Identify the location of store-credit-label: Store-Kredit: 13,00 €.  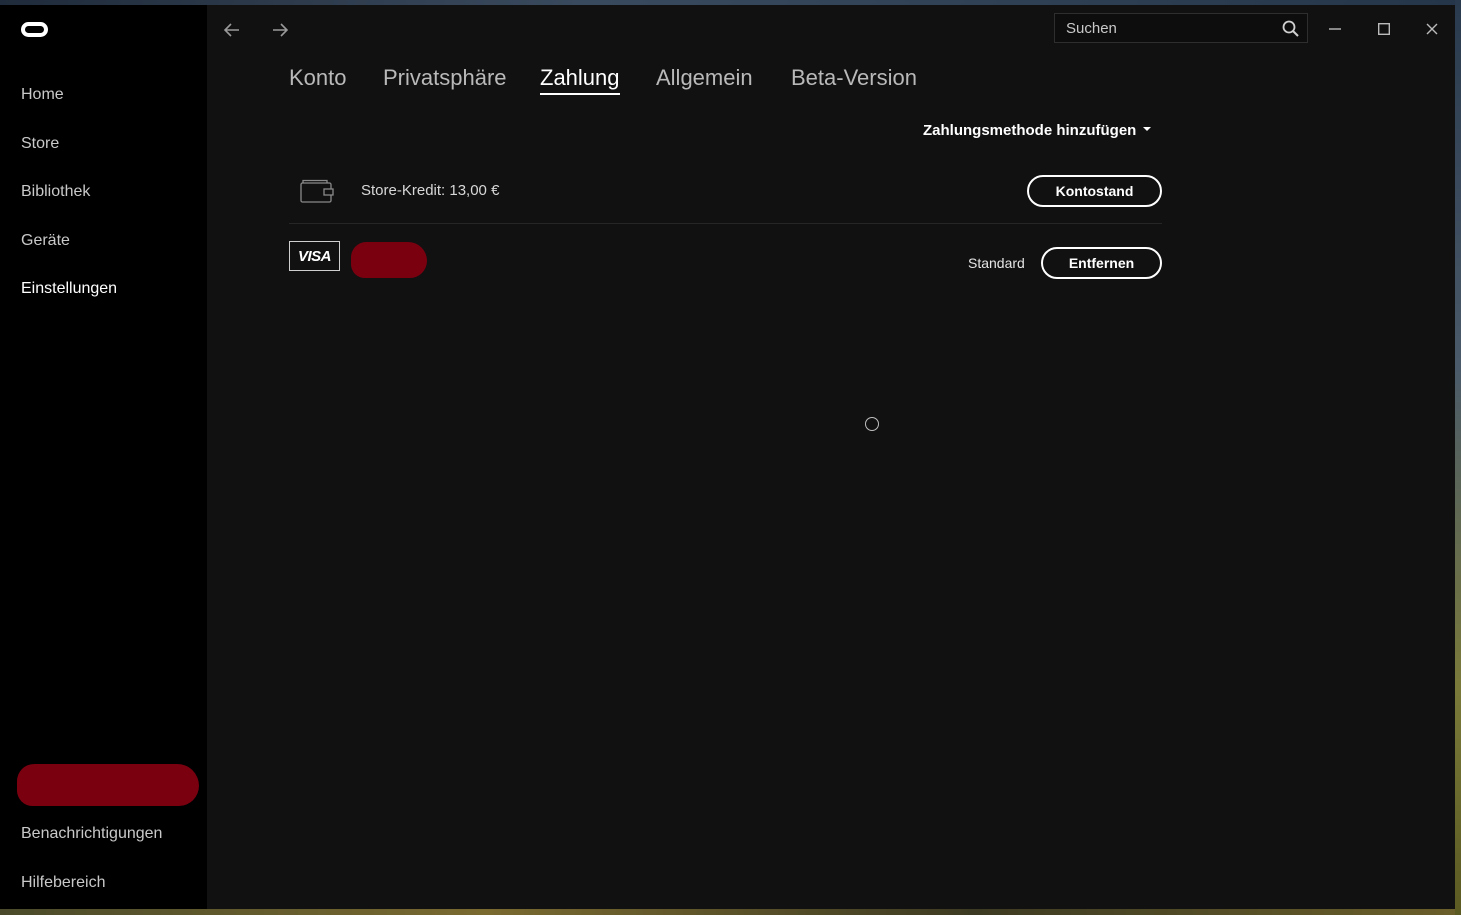
(430, 190).